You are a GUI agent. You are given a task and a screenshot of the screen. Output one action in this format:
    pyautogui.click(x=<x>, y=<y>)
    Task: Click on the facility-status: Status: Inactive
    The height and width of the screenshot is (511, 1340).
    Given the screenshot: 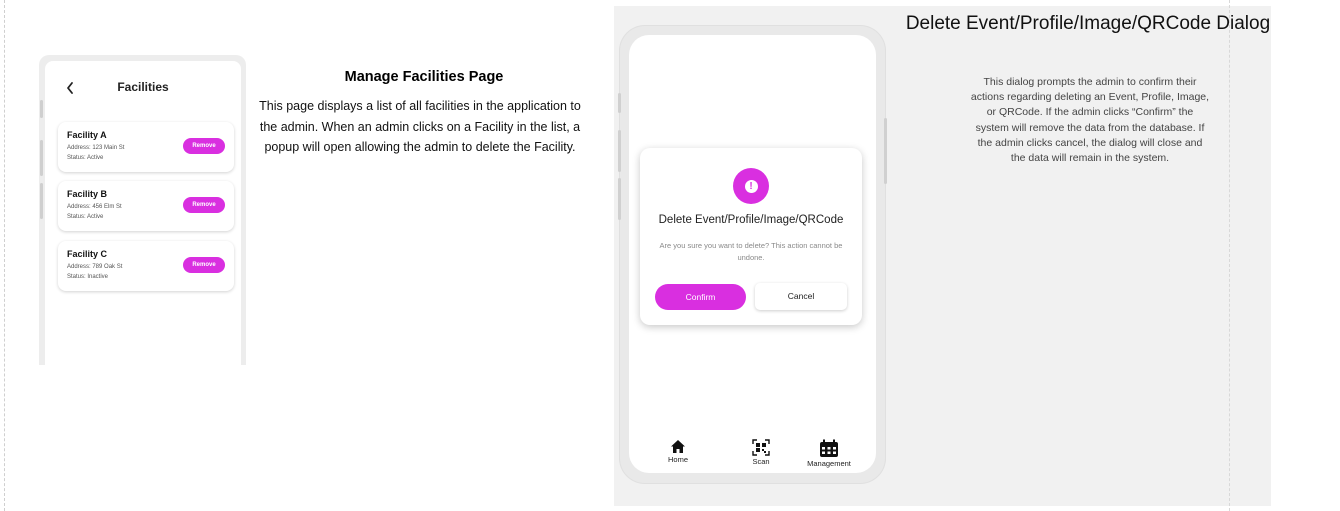 What is the action you would take?
    pyautogui.click(x=88, y=277)
    